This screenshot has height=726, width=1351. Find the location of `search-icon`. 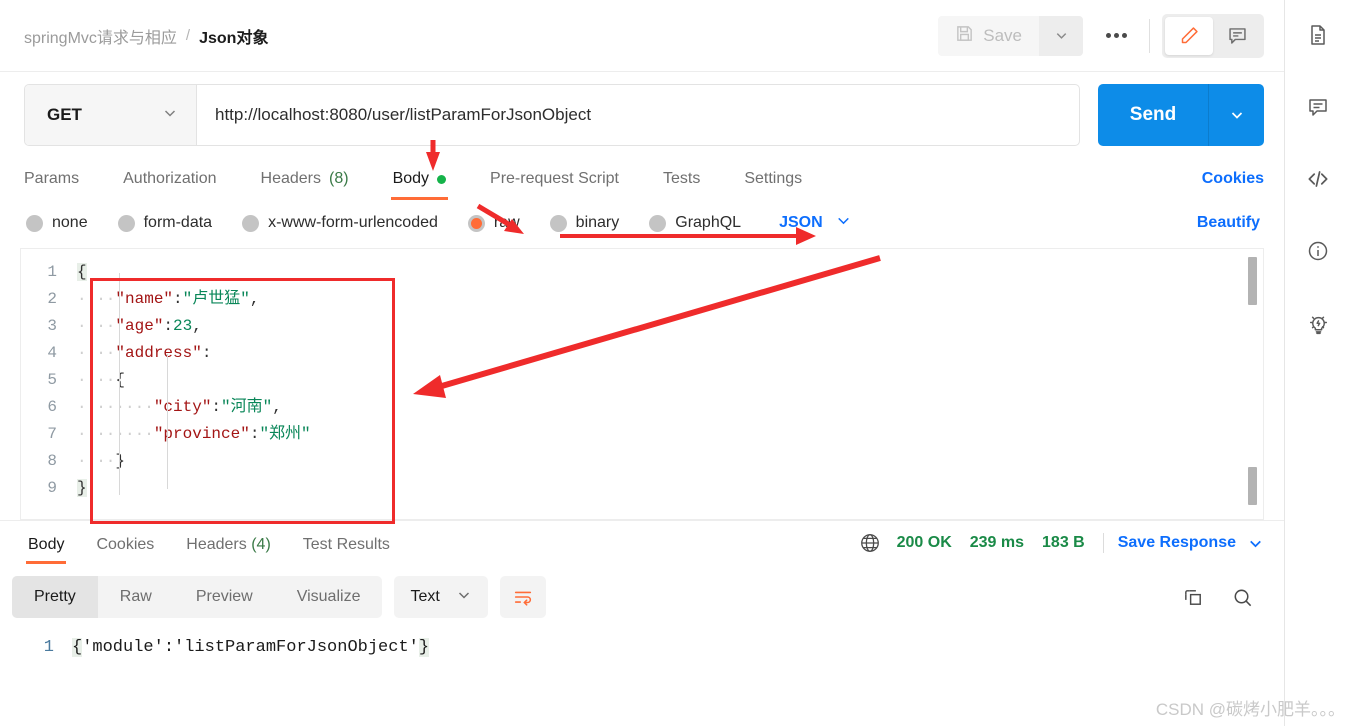

search-icon is located at coordinates (1242, 597).